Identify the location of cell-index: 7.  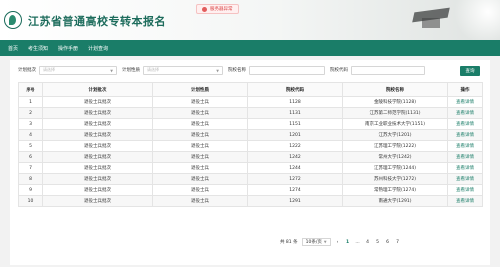
(30, 168).